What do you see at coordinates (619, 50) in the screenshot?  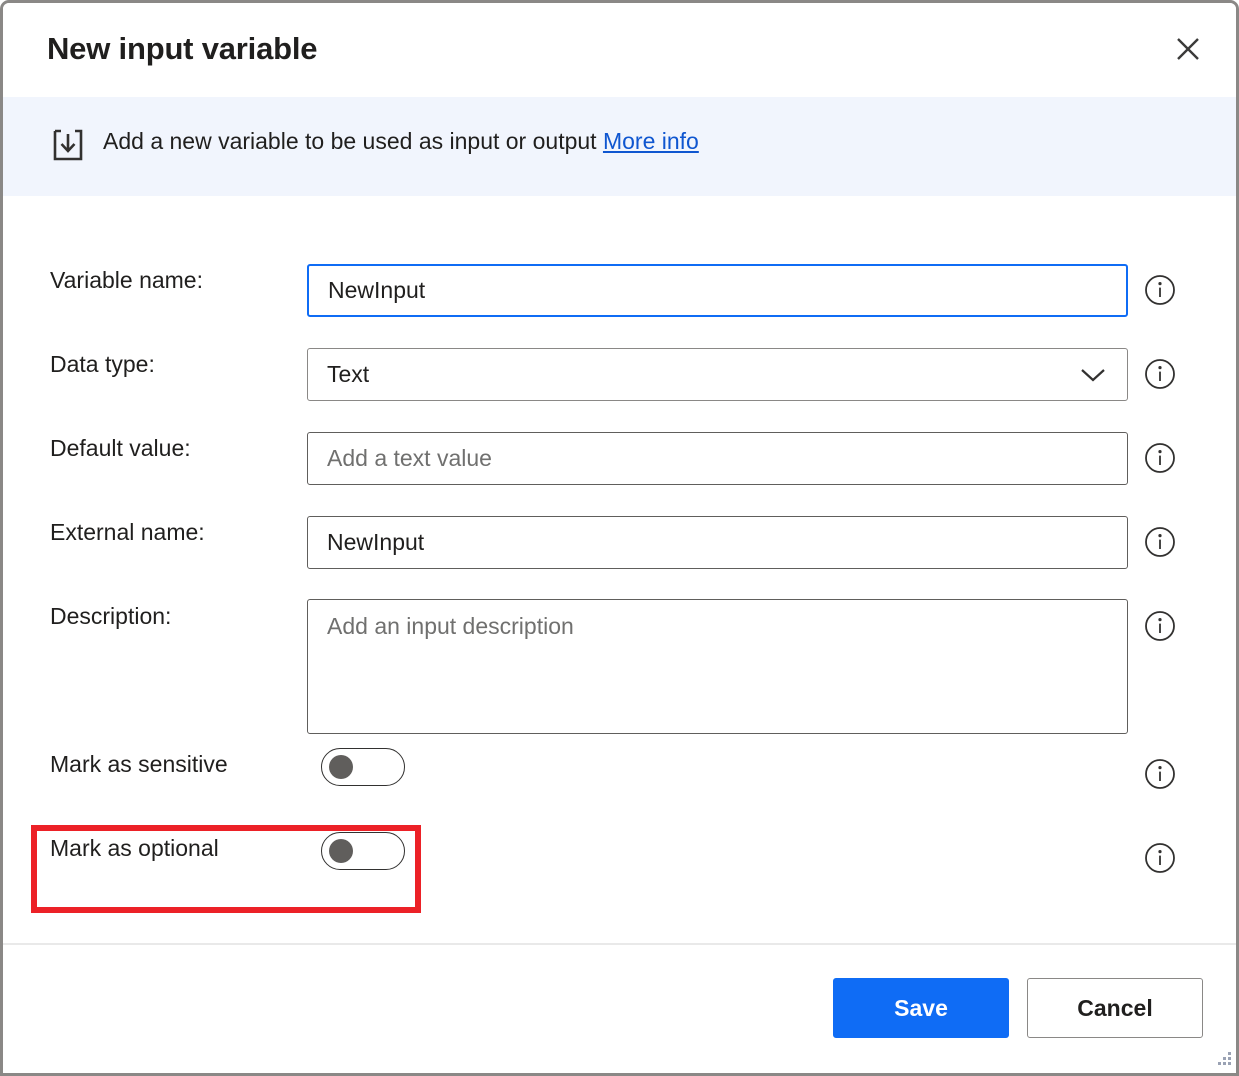 I see `dialog-titlebar: New input variable` at bounding box center [619, 50].